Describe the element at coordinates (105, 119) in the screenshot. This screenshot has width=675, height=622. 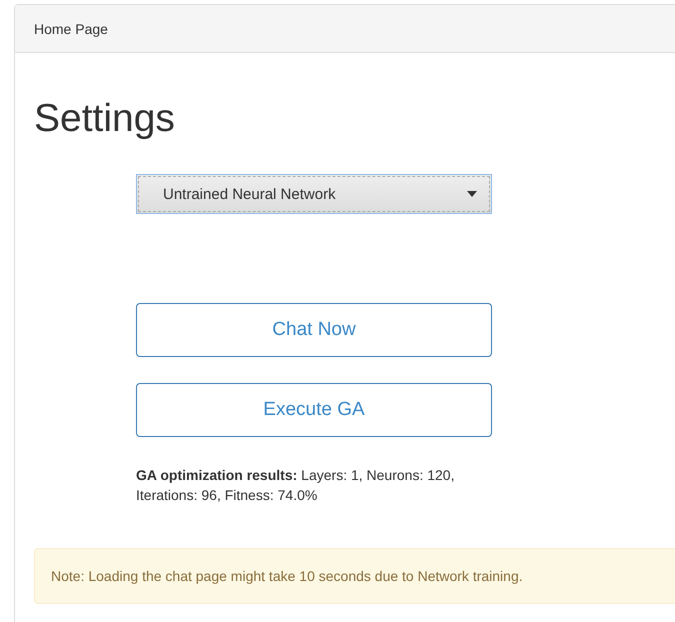
I see `page-title: Settings` at that location.